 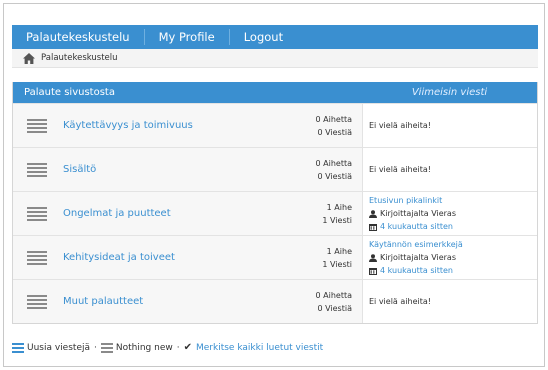 I want to click on forum-title-link: Sisältö, so click(x=182, y=169).